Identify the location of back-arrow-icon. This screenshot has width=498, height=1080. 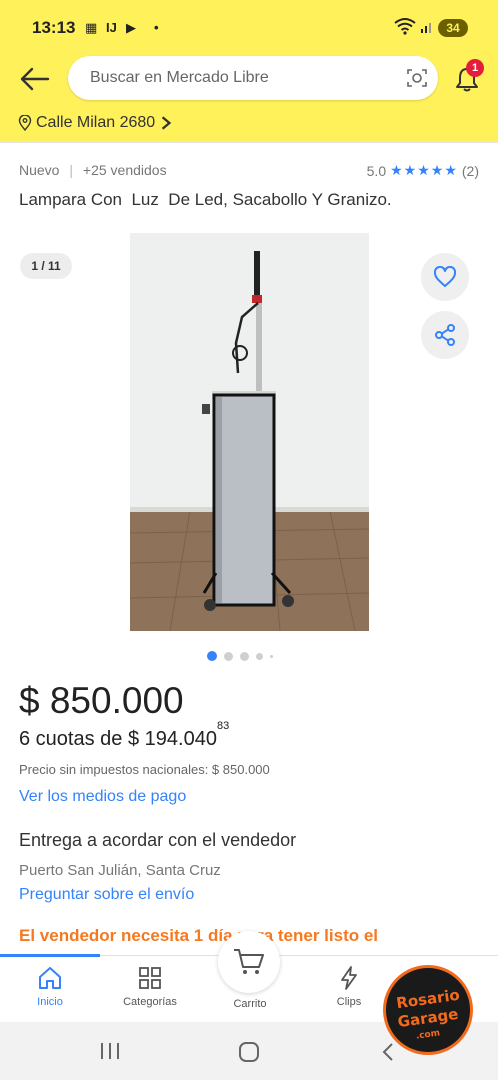
(35, 79).